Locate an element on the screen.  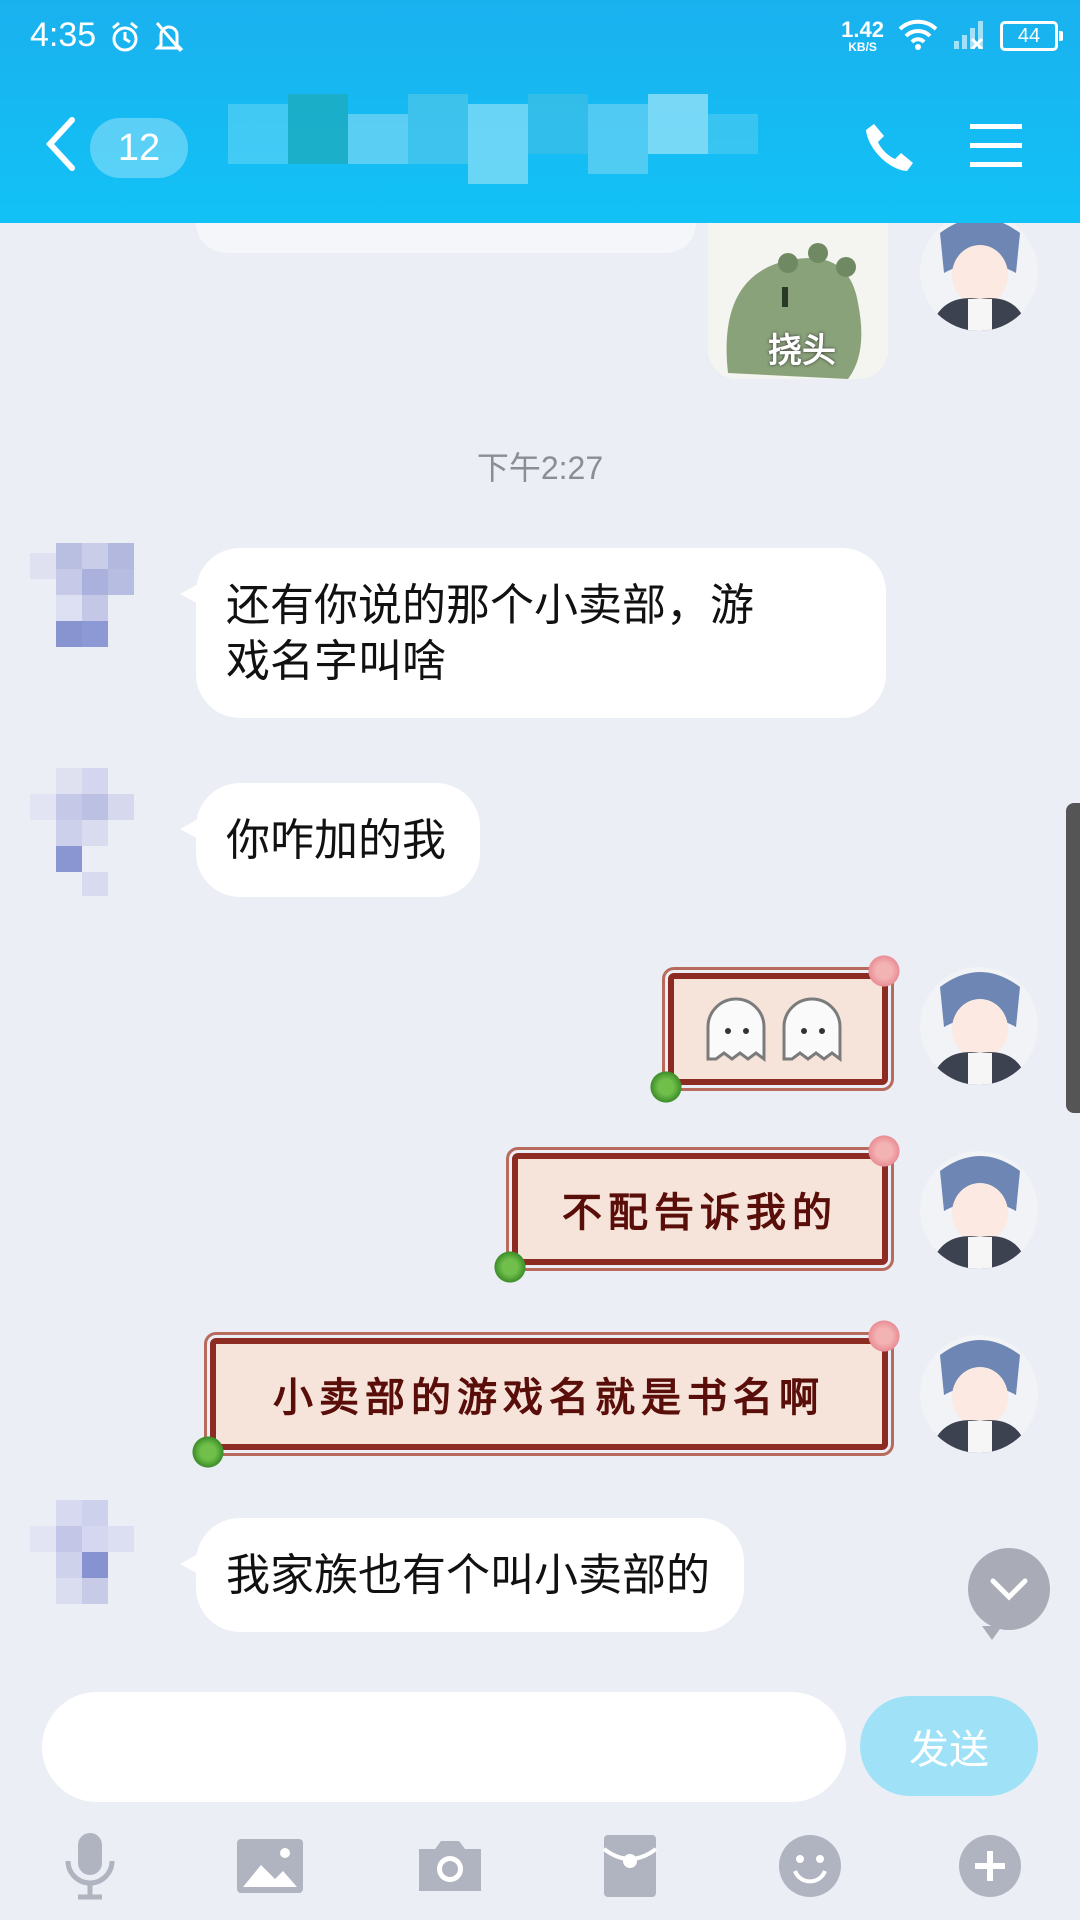
chevron-down-icon is located at coordinates (1009, 1589).